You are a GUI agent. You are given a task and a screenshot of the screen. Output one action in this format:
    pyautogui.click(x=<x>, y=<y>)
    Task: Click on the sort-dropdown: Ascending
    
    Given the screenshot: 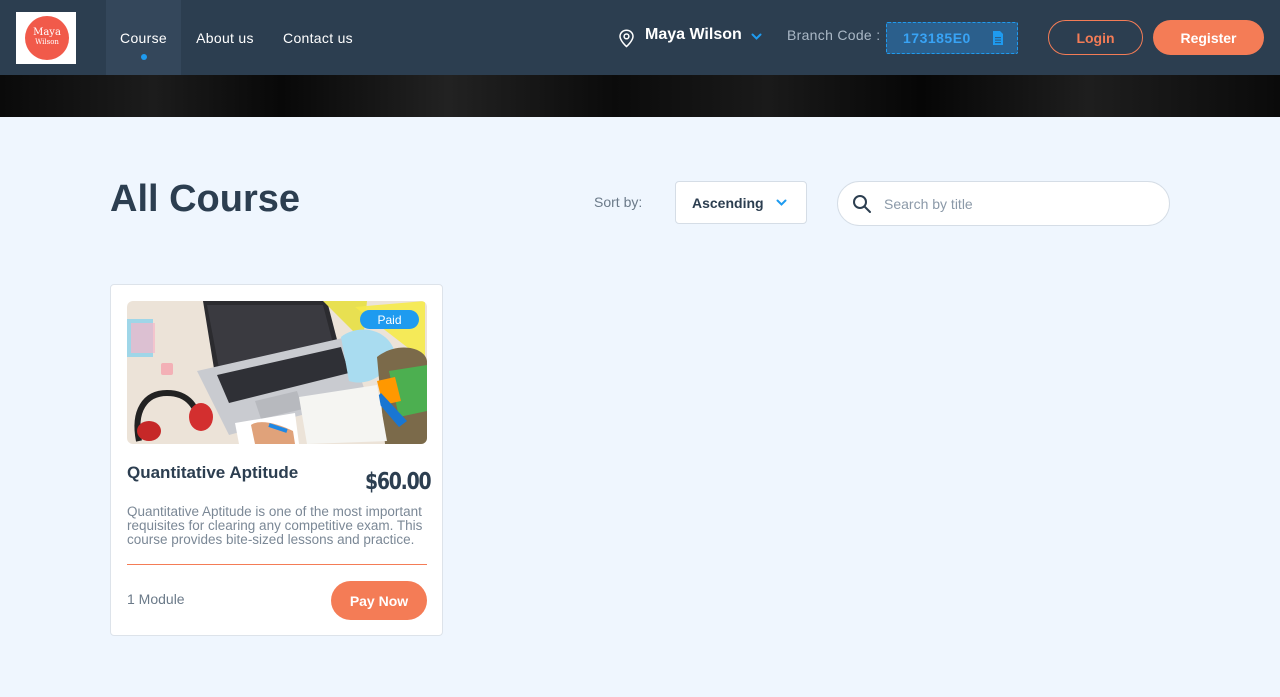 What is the action you would take?
    pyautogui.click(x=741, y=202)
    